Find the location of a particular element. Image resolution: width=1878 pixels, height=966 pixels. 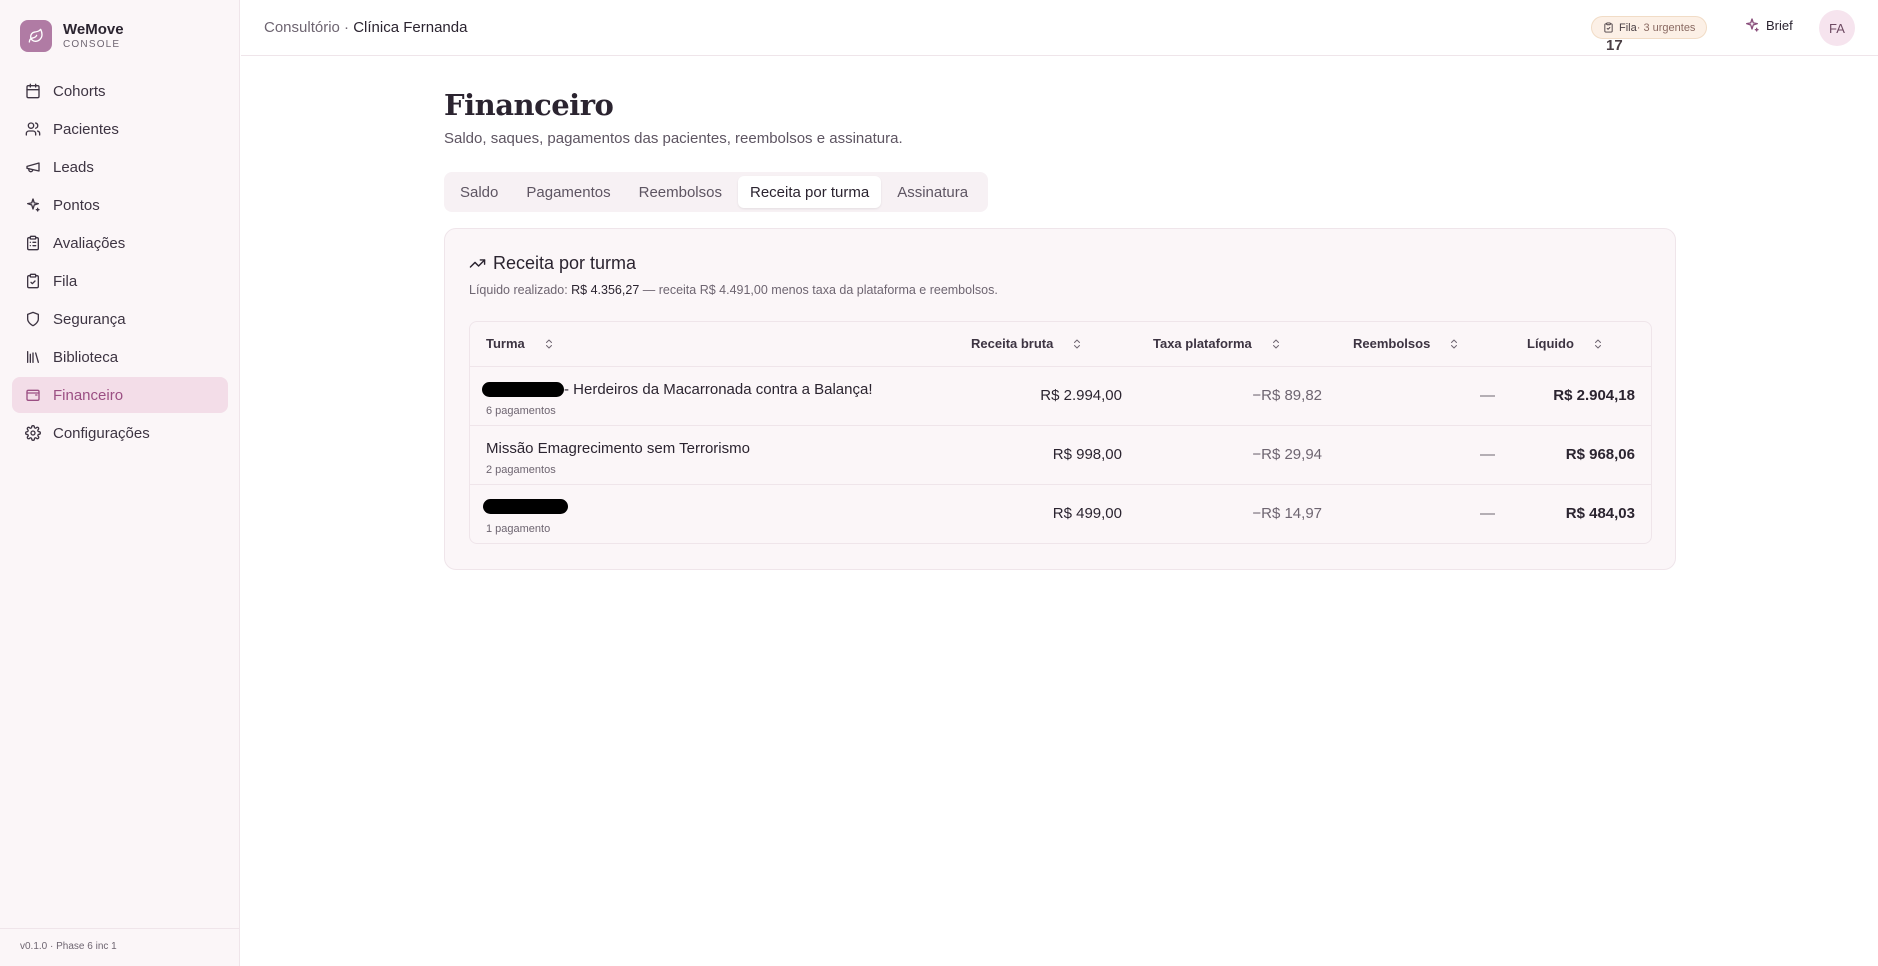

column-receita-bruta-header: Receita bruta is located at coordinates (1027, 343).